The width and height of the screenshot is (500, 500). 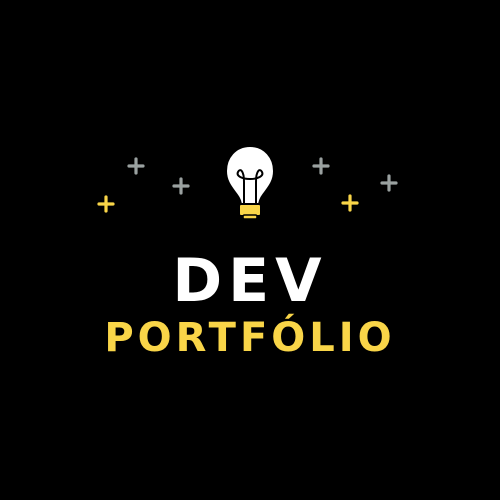 I want to click on logo-title-portfolio: PORTFÓLIO, so click(x=250, y=338).